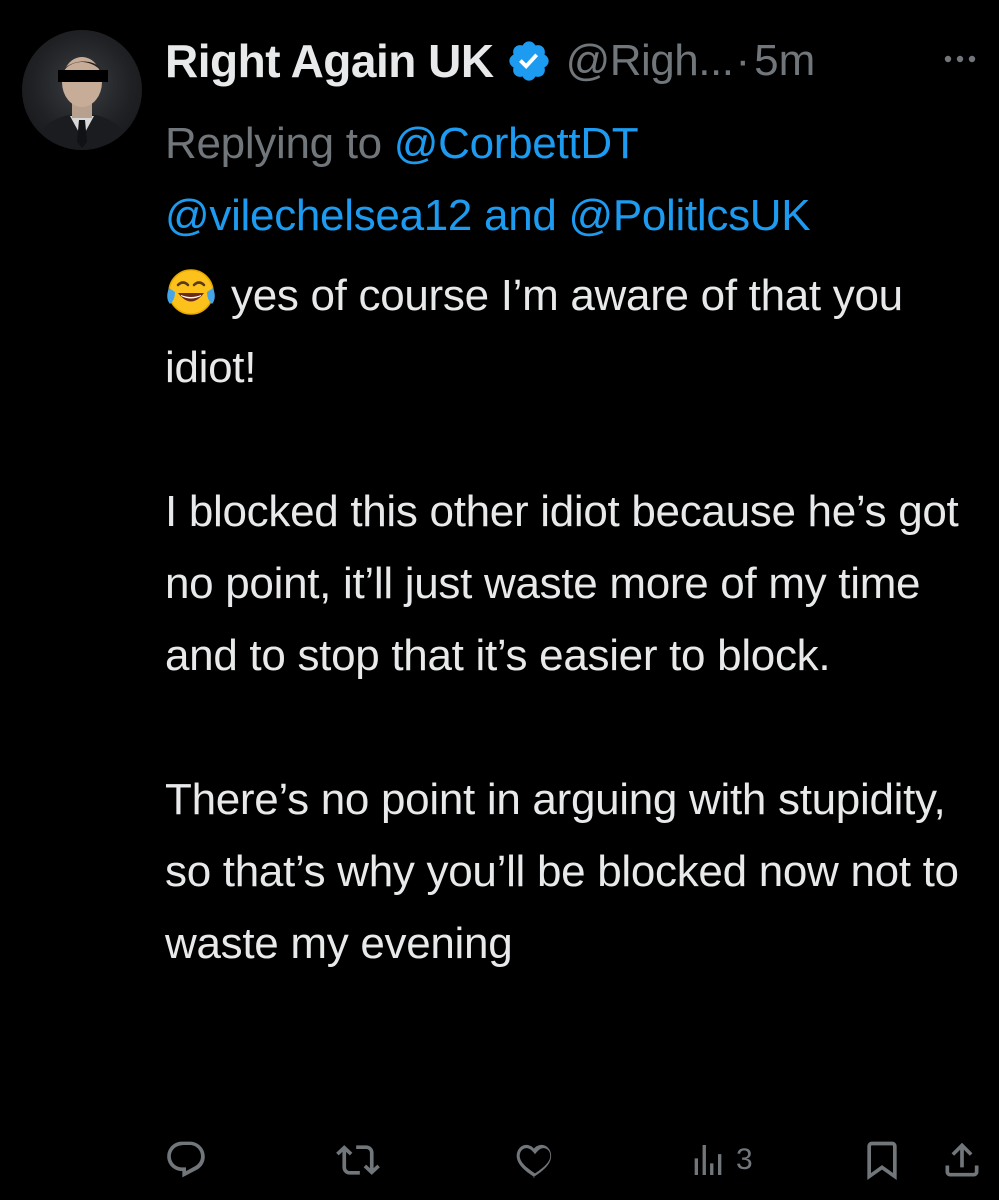 The height and width of the screenshot is (1200, 999). I want to click on retweet-icon, so click(358, 1160).